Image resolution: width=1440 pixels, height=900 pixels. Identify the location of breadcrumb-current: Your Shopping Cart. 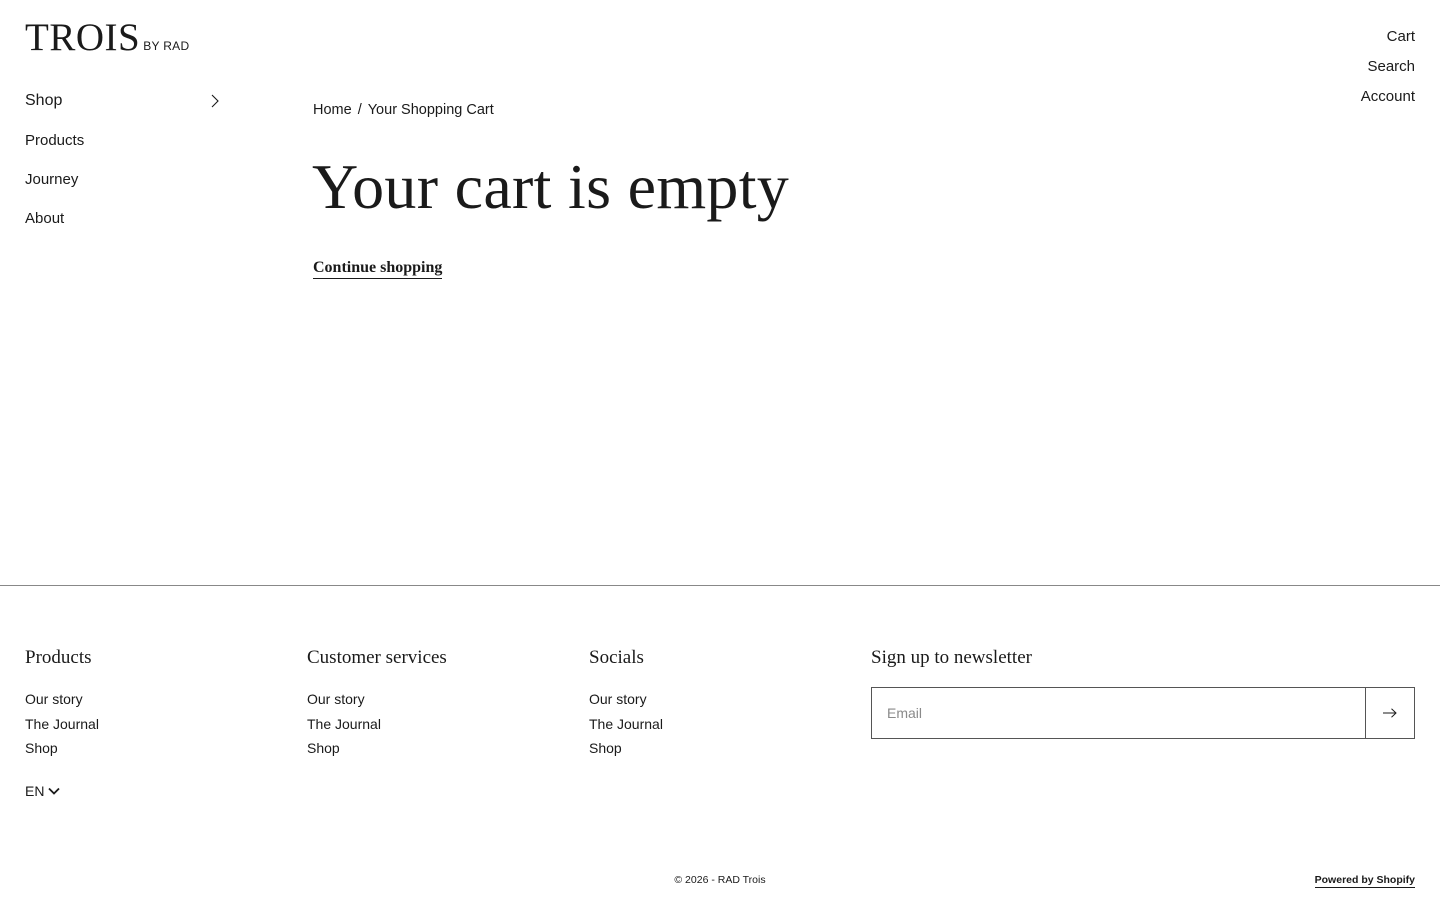
(430, 110).